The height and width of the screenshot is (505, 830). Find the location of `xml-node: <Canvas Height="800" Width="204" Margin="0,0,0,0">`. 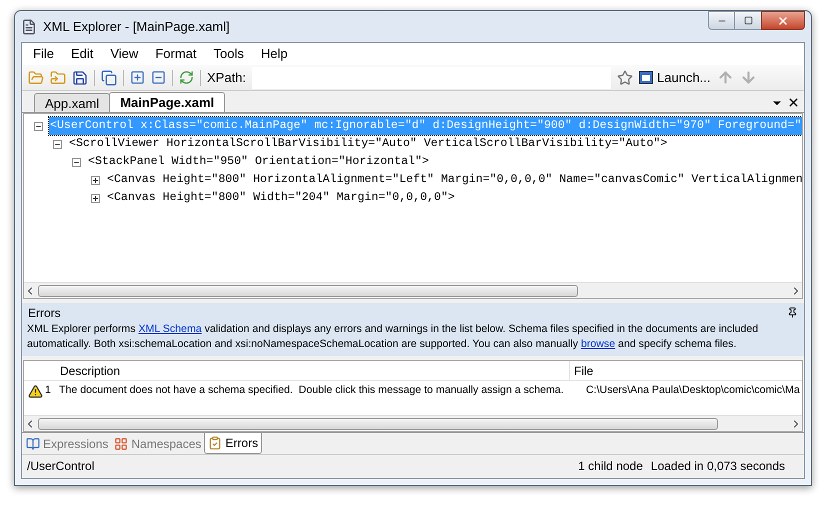

xml-node: <Canvas Height="800" Width="204" Margin="0,0,0,0"> is located at coordinates (281, 198).